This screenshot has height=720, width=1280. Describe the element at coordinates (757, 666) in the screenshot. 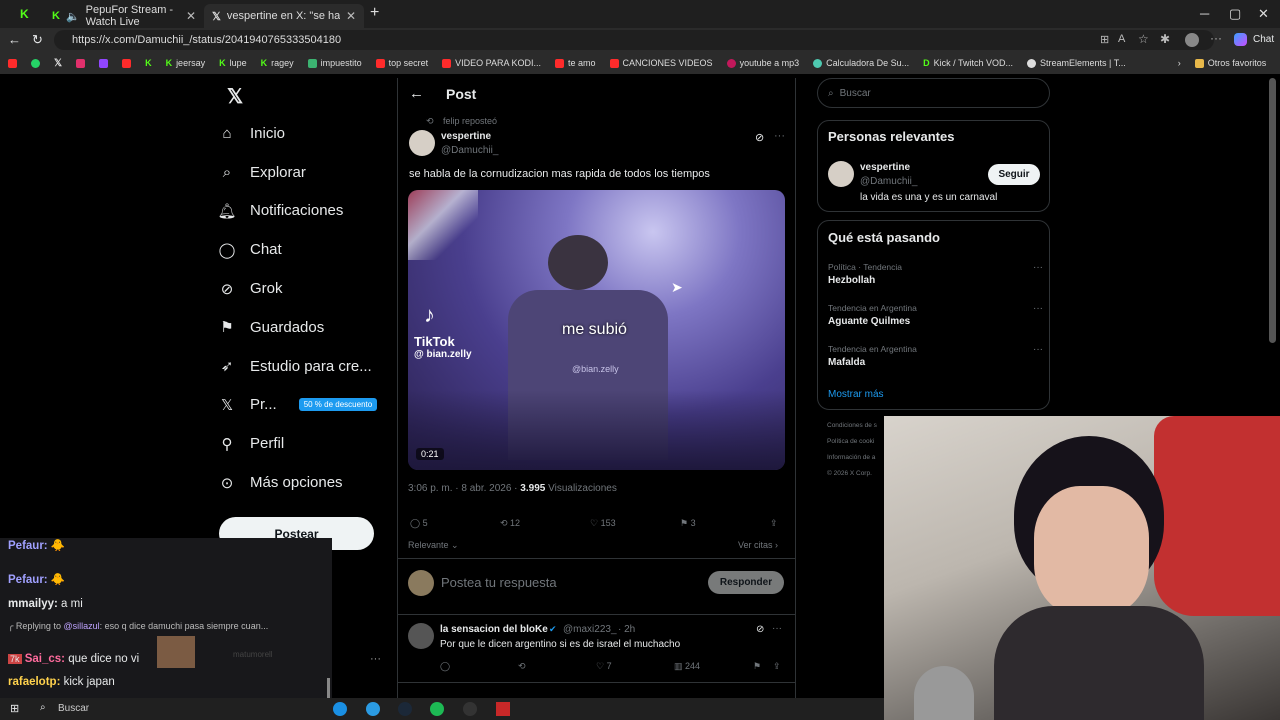

I see `bookmark-action: ⚑` at that location.